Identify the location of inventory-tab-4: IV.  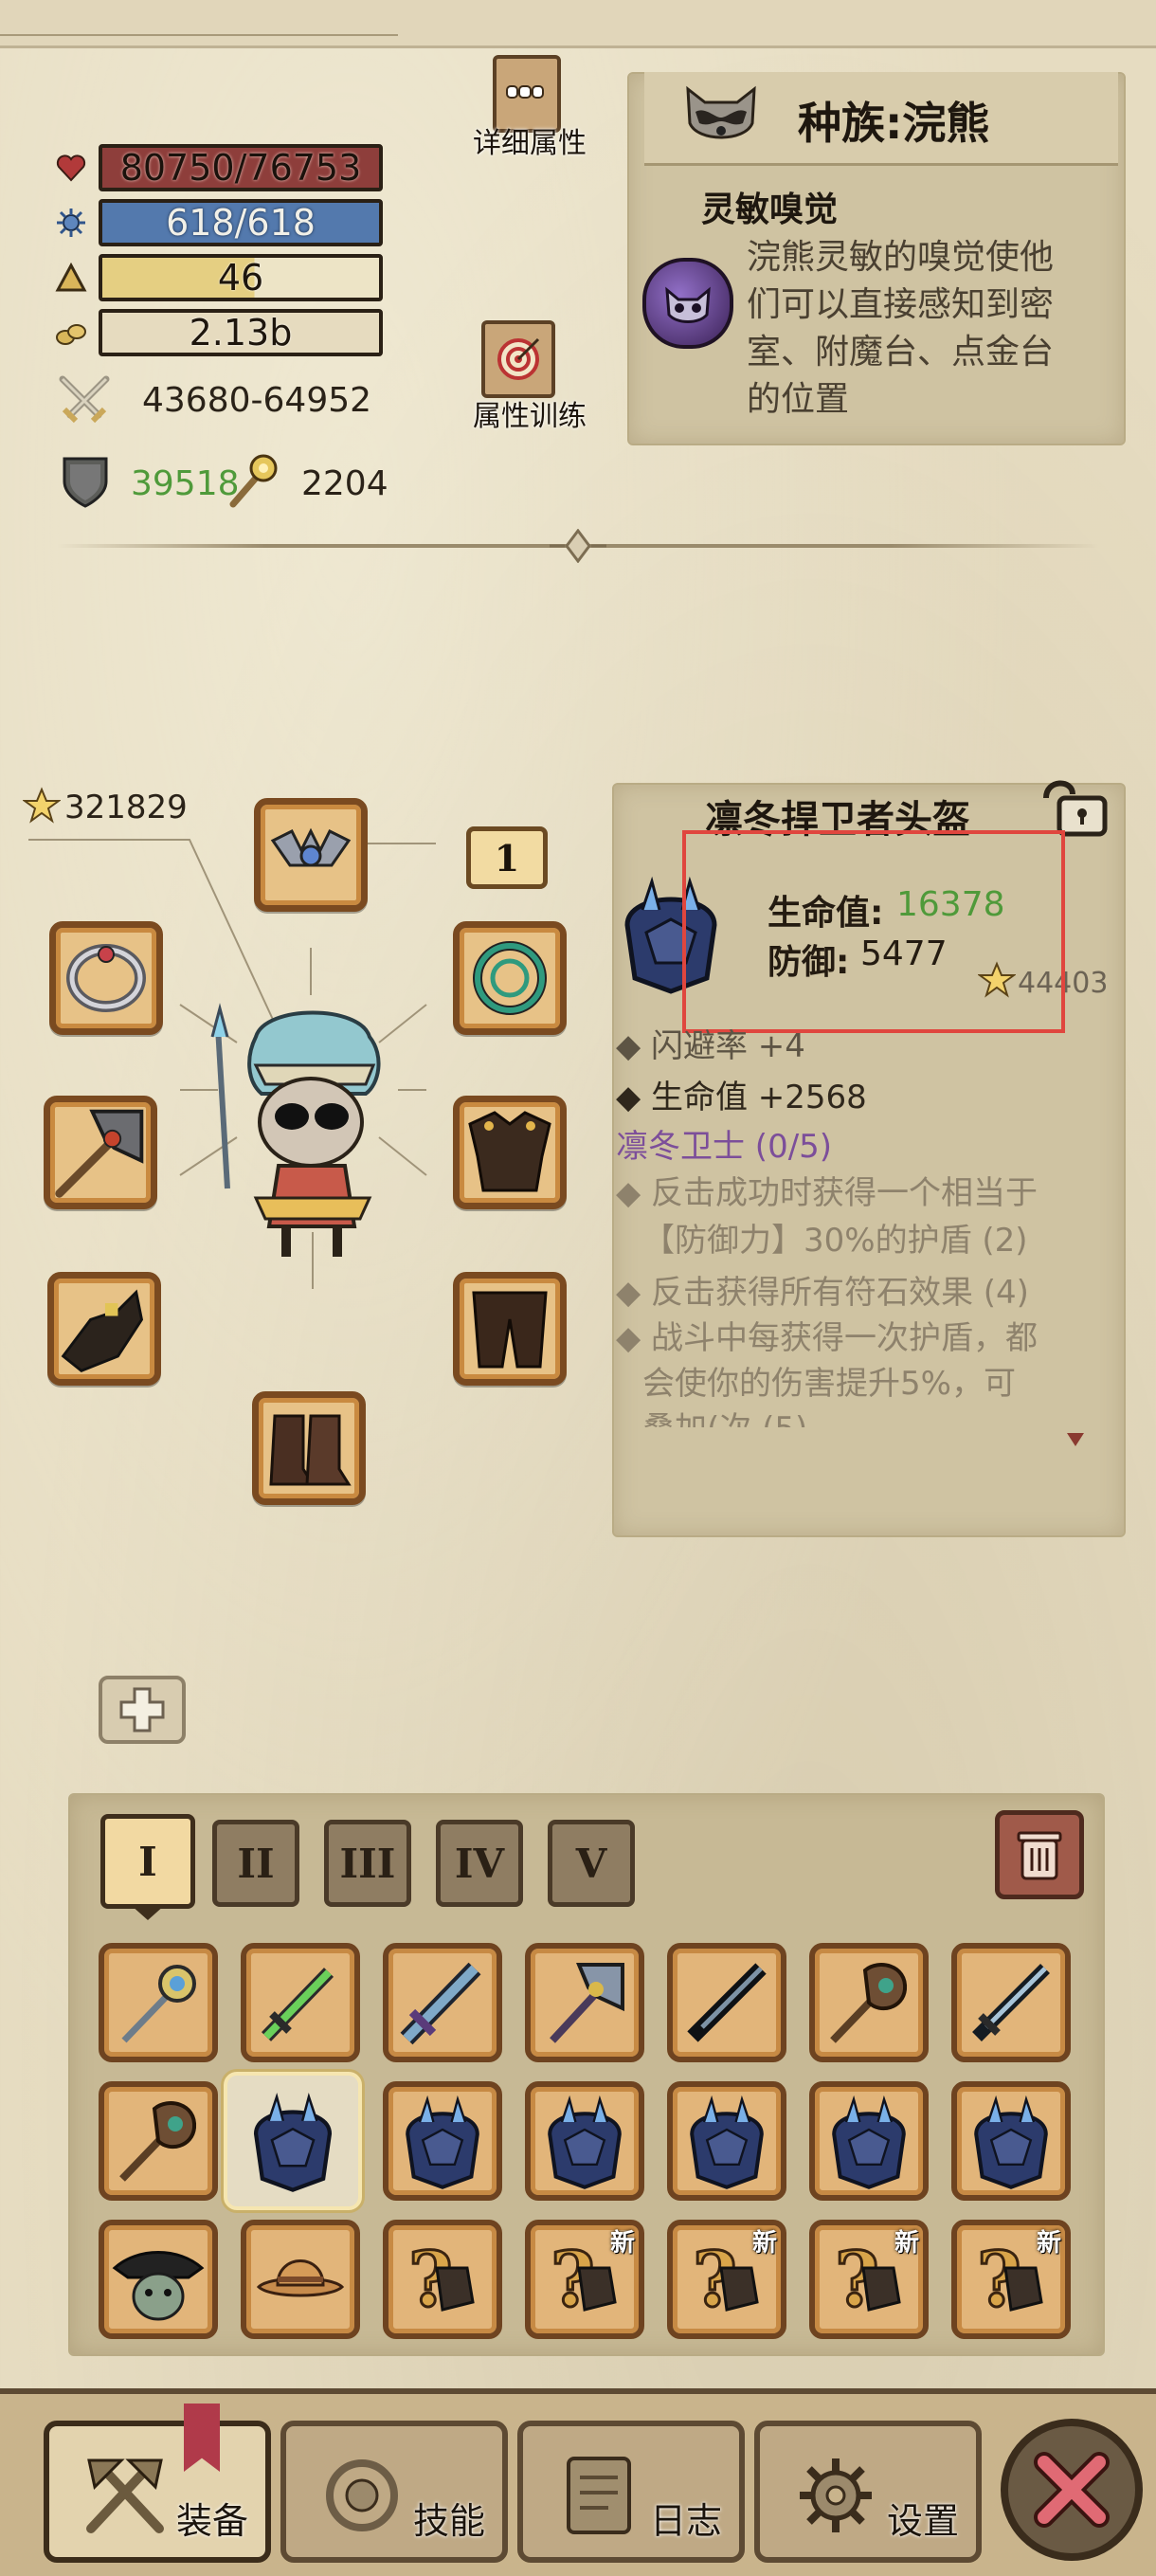
(479, 1863).